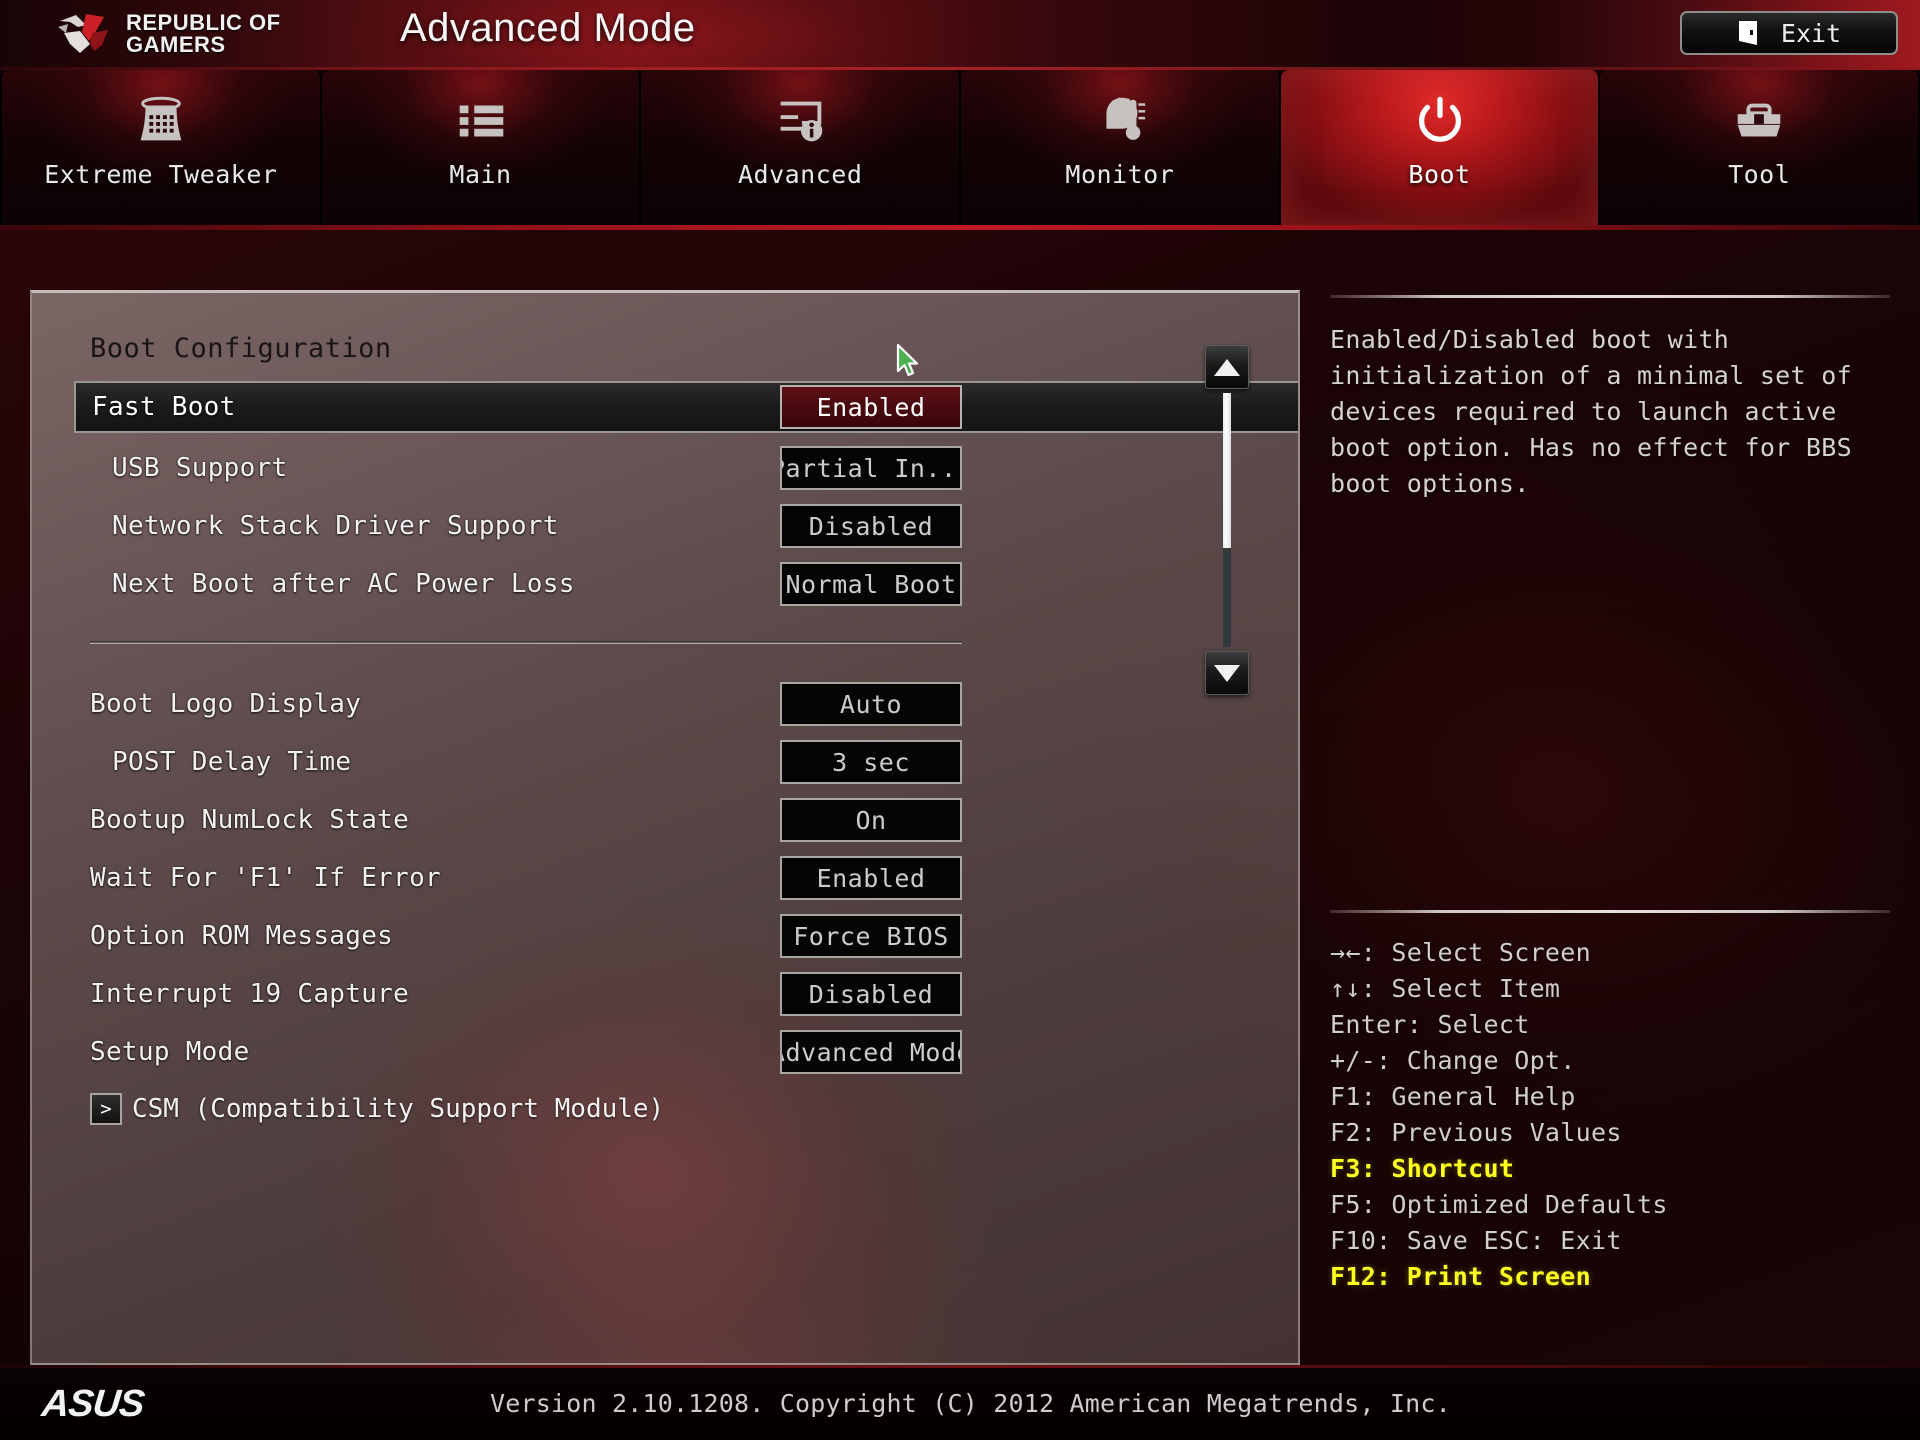 This screenshot has height=1440, width=1920. I want to click on exit-button: Exit, so click(1789, 33).